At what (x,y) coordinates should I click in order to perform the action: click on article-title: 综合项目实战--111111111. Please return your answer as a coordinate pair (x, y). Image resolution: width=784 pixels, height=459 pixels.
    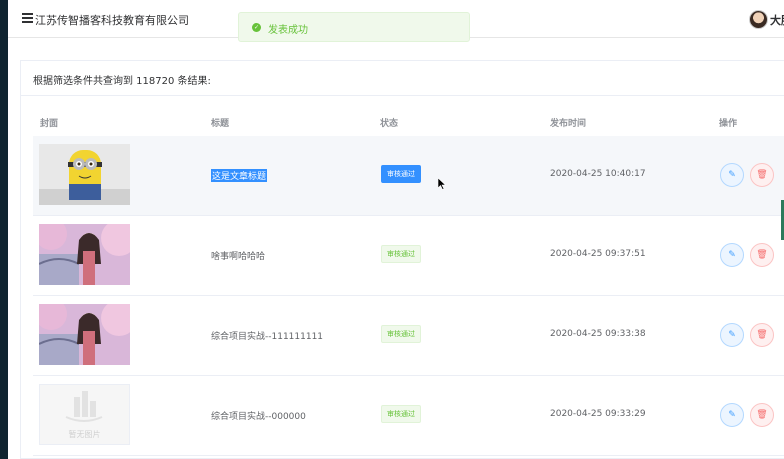
    Looking at the image, I should click on (267, 335).